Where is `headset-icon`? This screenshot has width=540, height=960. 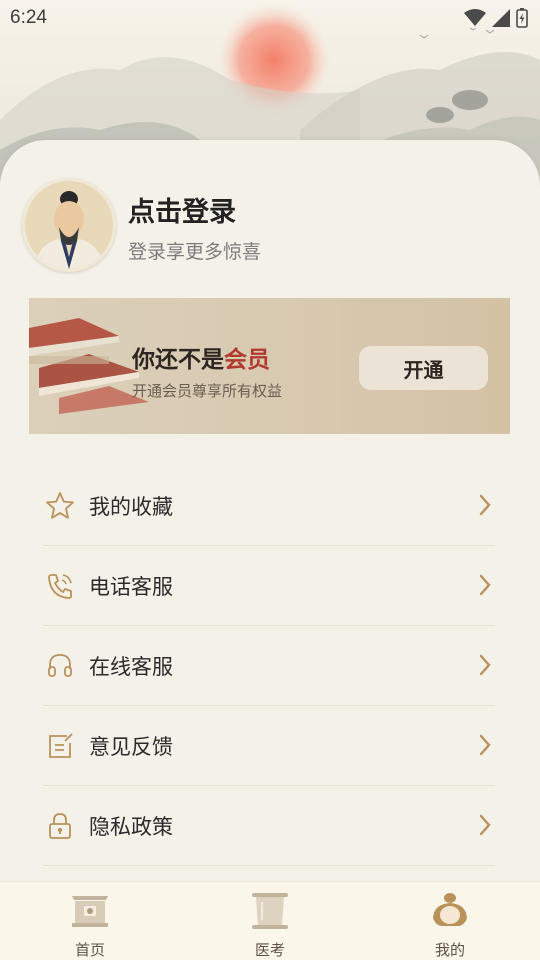 headset-icon is located at coordinates (60, 666).